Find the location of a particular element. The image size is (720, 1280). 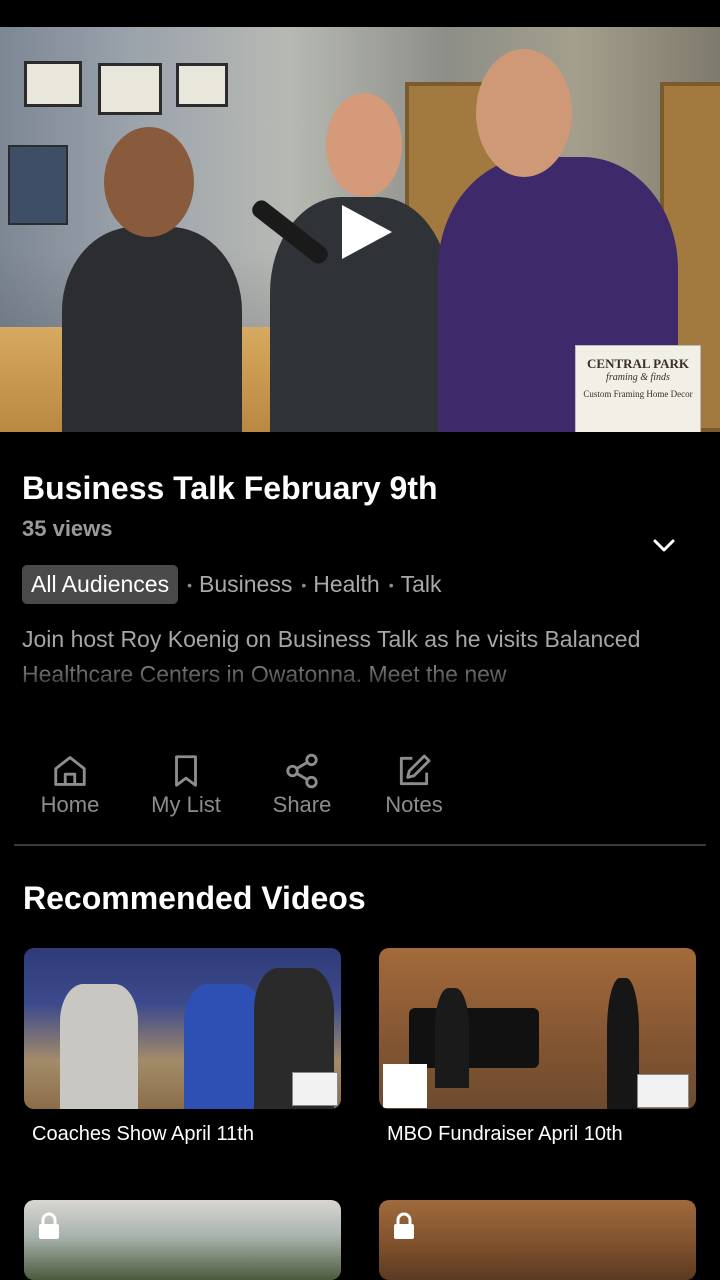

video-title: Business Talk February 9th is located at coordinates (230, 488).